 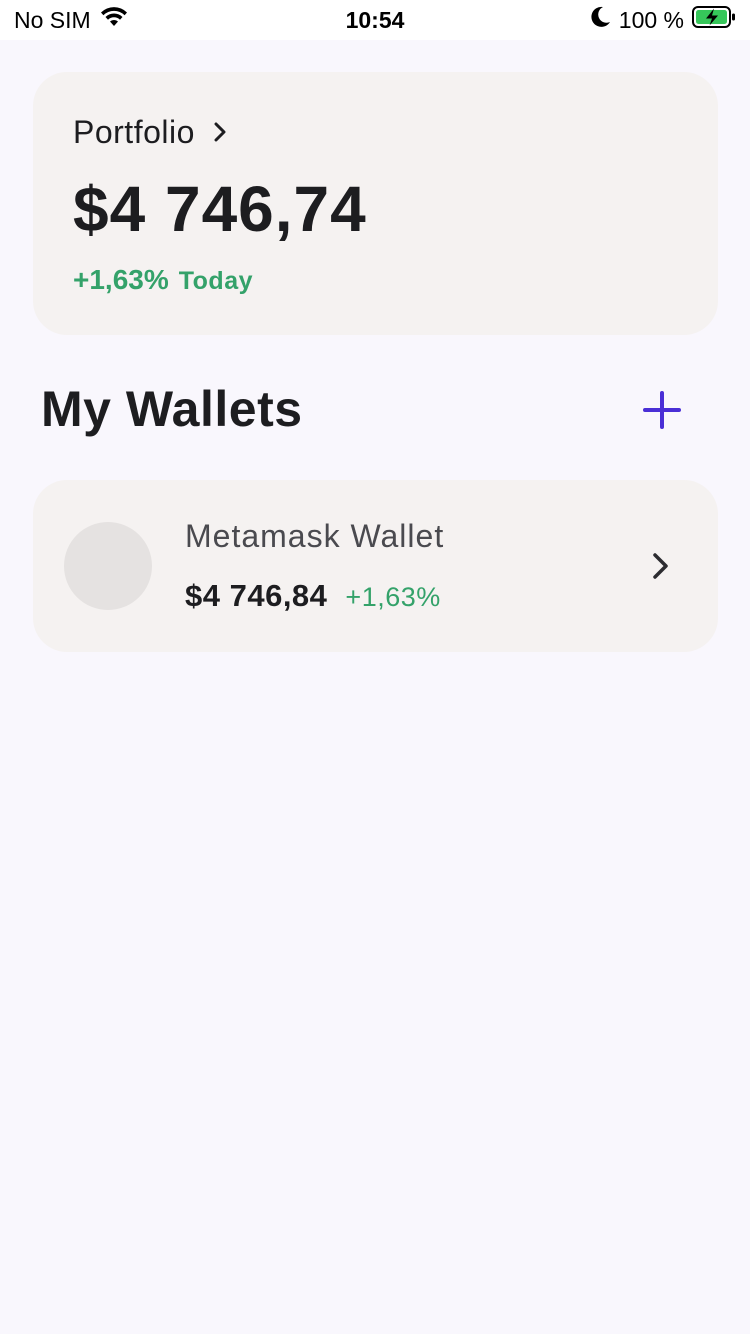 I want to click on status-right: 100 %, so click(x=663, y=20).